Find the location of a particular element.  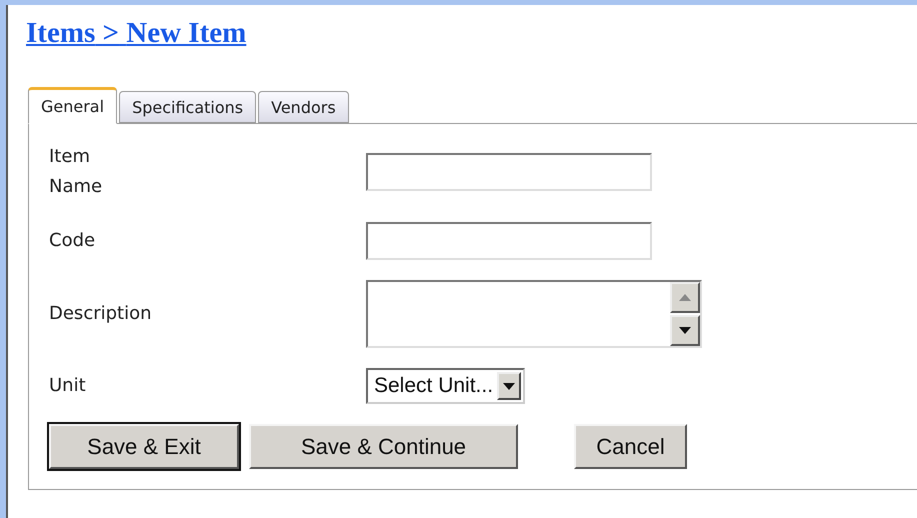

dropdown-button is located at coordinates (509, 386).